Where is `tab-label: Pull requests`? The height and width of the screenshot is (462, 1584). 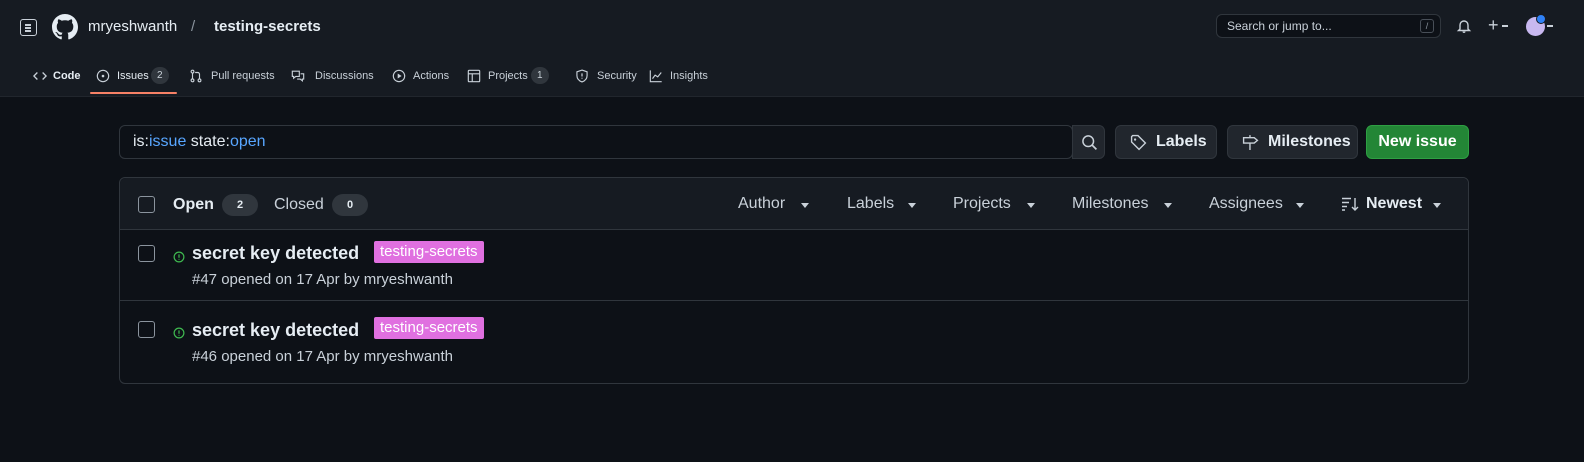 tab-label: Pull requests is located at coordinates (243, 76).